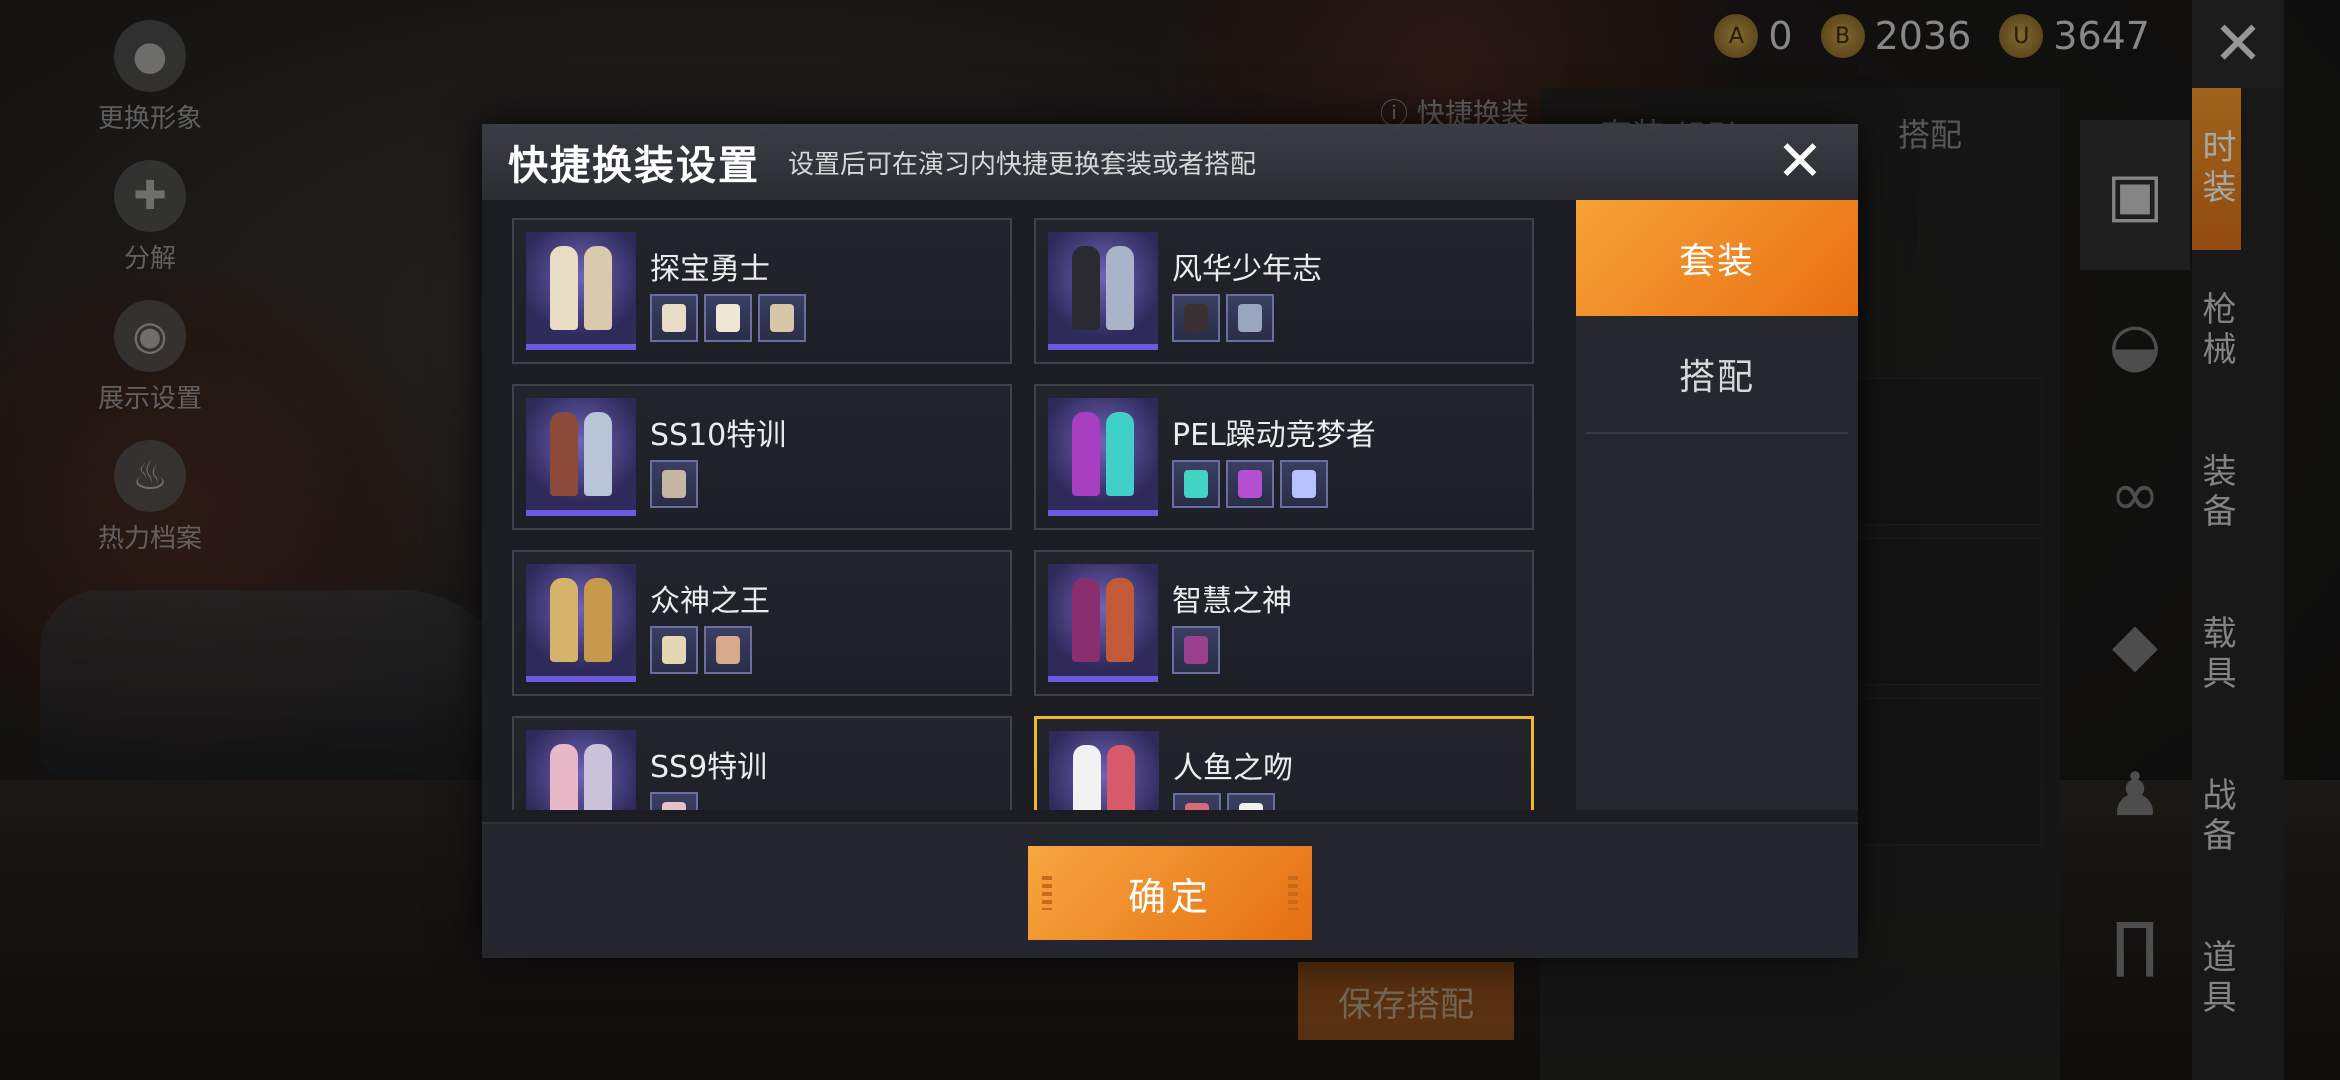  I want to click on tab-match-option: 搭配, so click(1717, 374).